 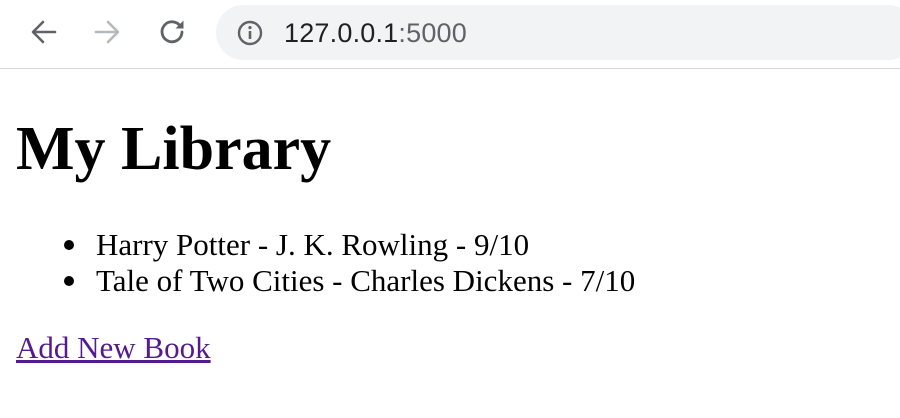 I want to click on url-port: :5000, so click(x=432, y=33).